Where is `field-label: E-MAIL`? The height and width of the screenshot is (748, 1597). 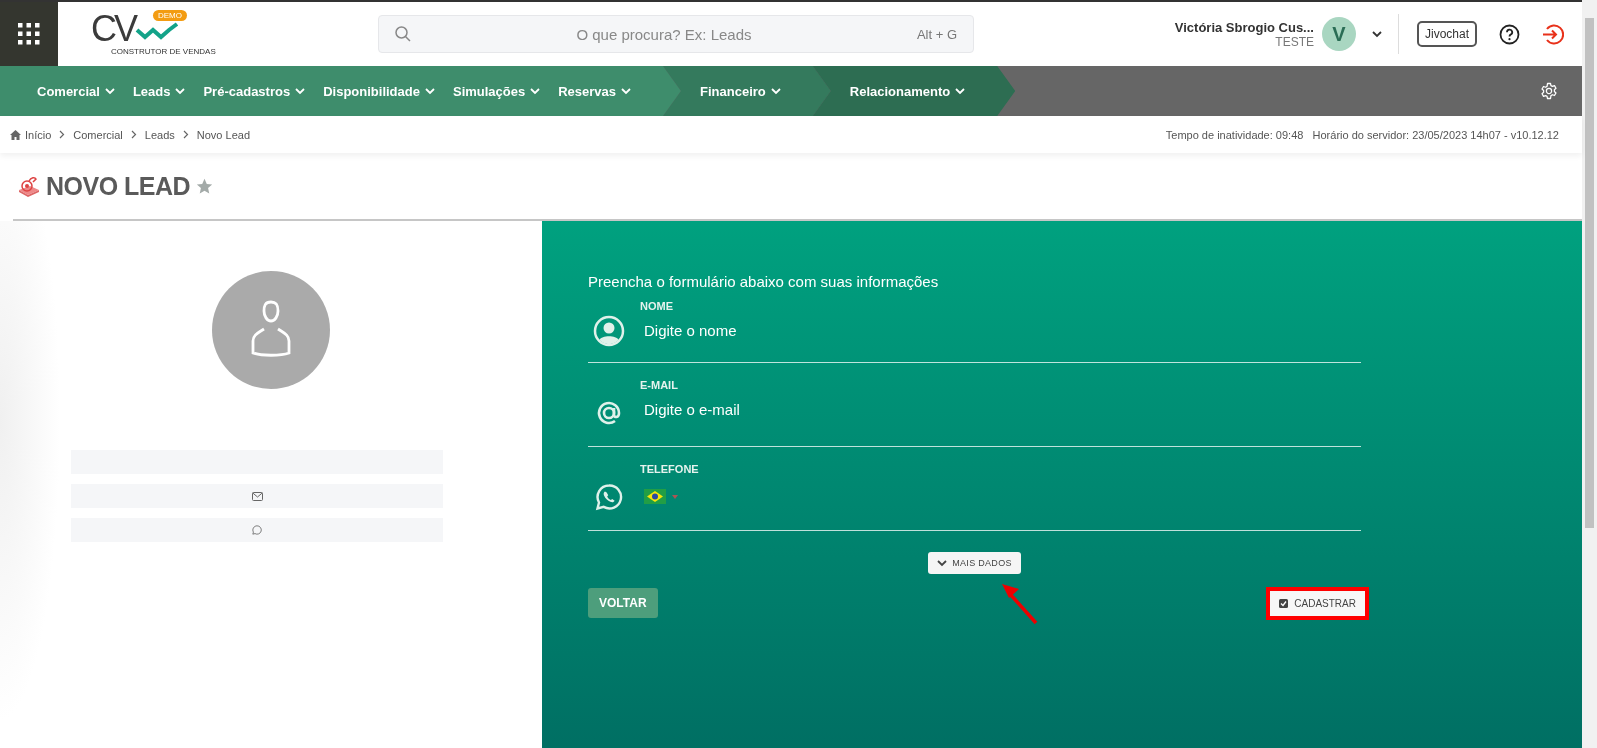 field-label: E-MAIL is located at coordinates (659, 385).